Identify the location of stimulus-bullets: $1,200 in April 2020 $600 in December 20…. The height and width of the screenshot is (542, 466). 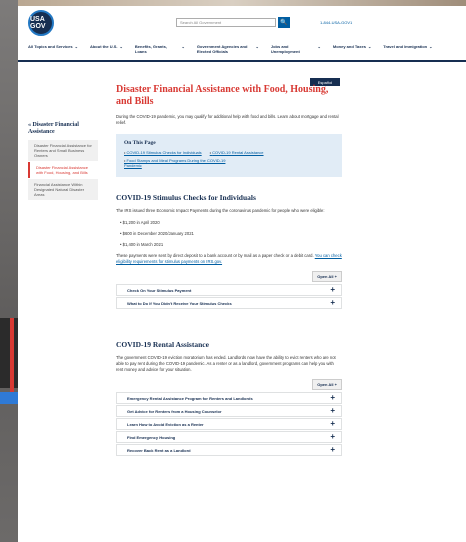
(229, 234).